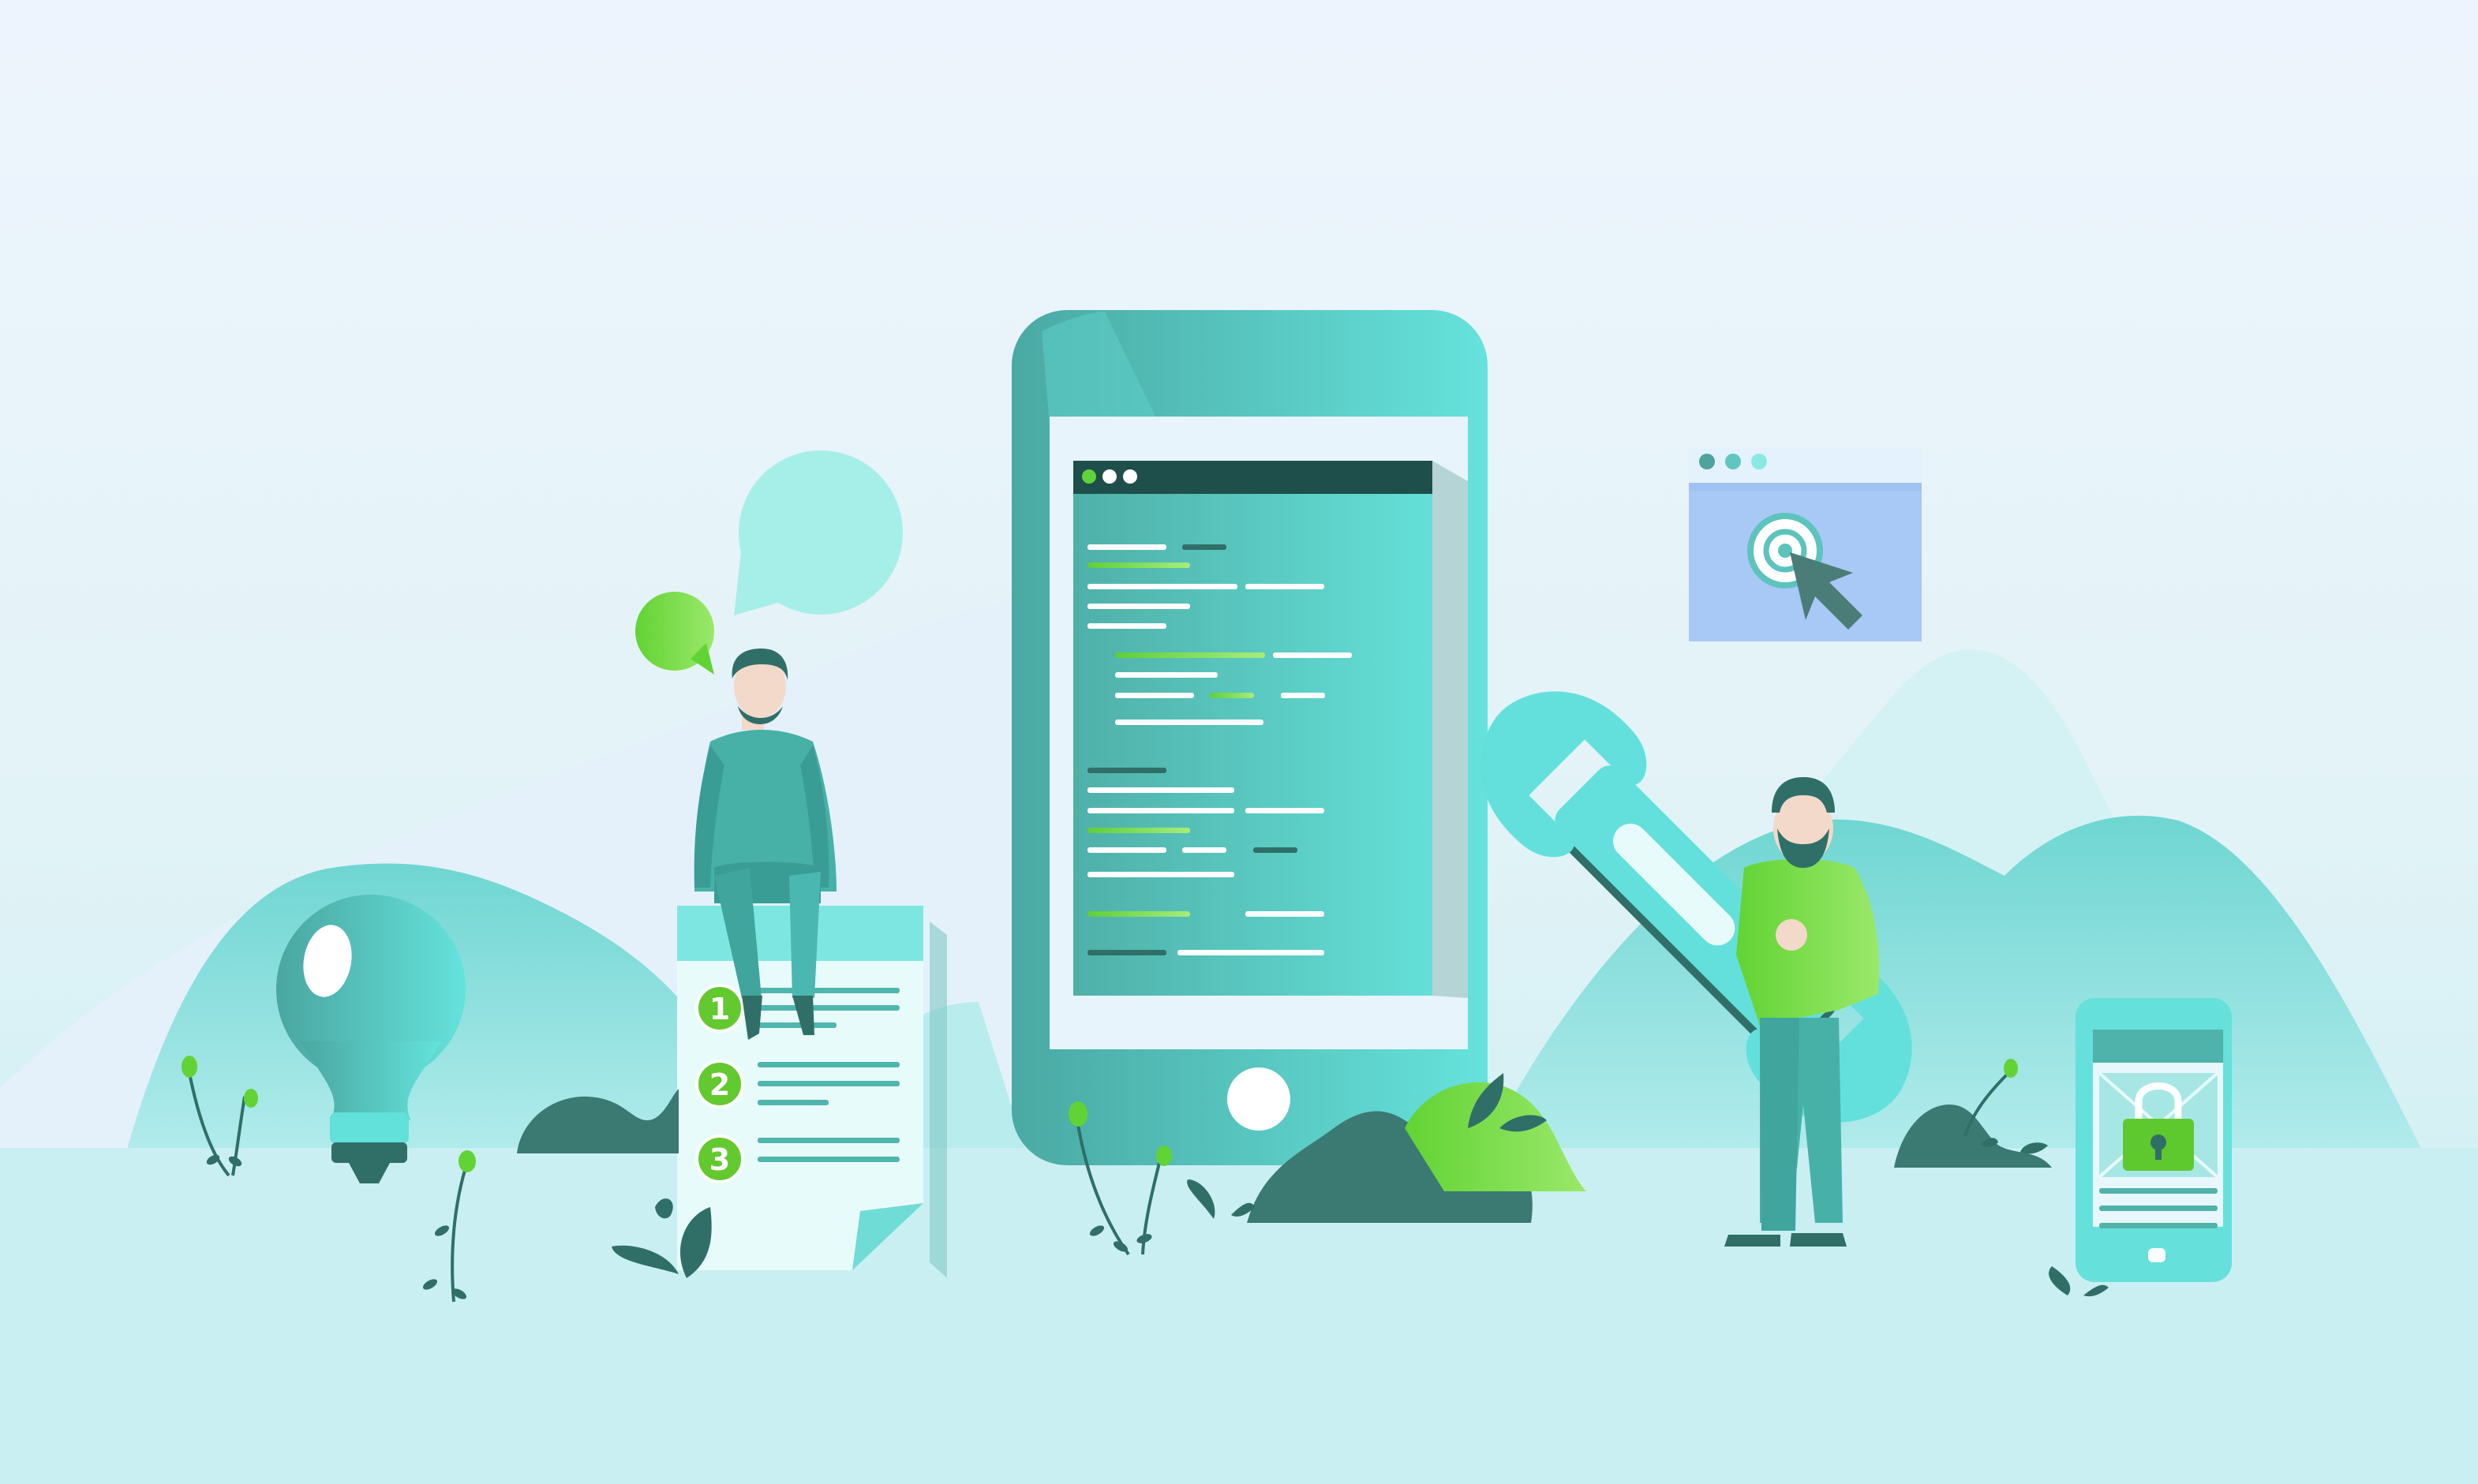  I want to click on browser-window-icon, so click(1805, 544).